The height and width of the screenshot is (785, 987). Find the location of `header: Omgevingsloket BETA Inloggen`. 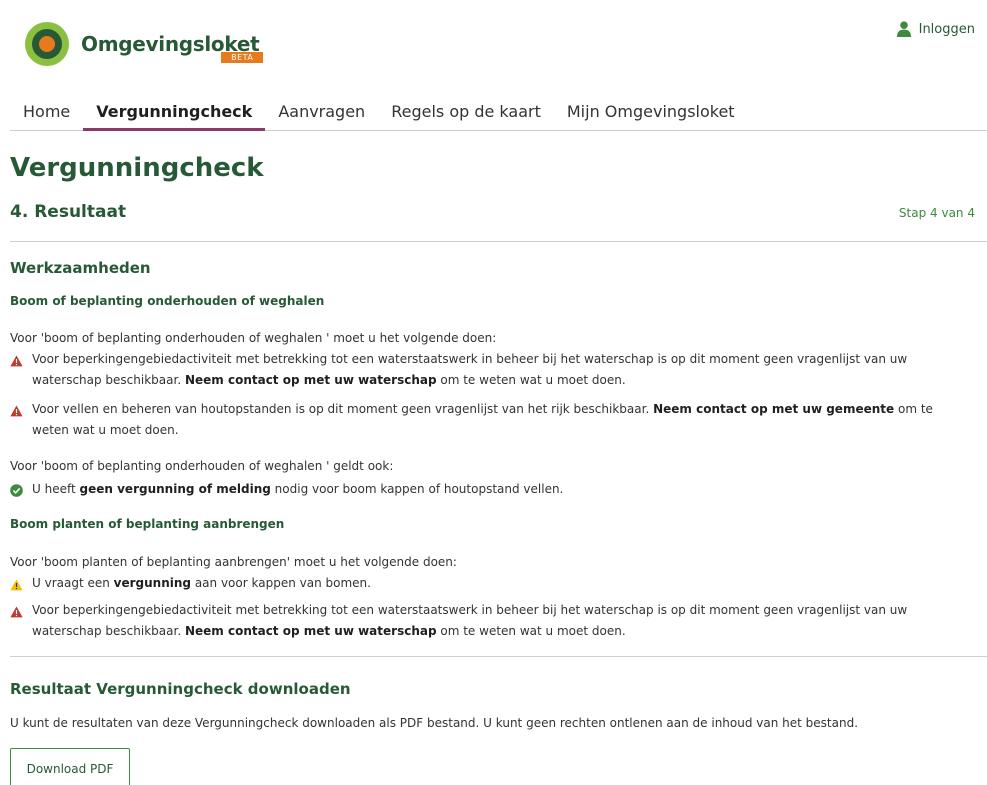

header: Omgevingsloket BETA Inloggen is located at coordinates (493, 45).